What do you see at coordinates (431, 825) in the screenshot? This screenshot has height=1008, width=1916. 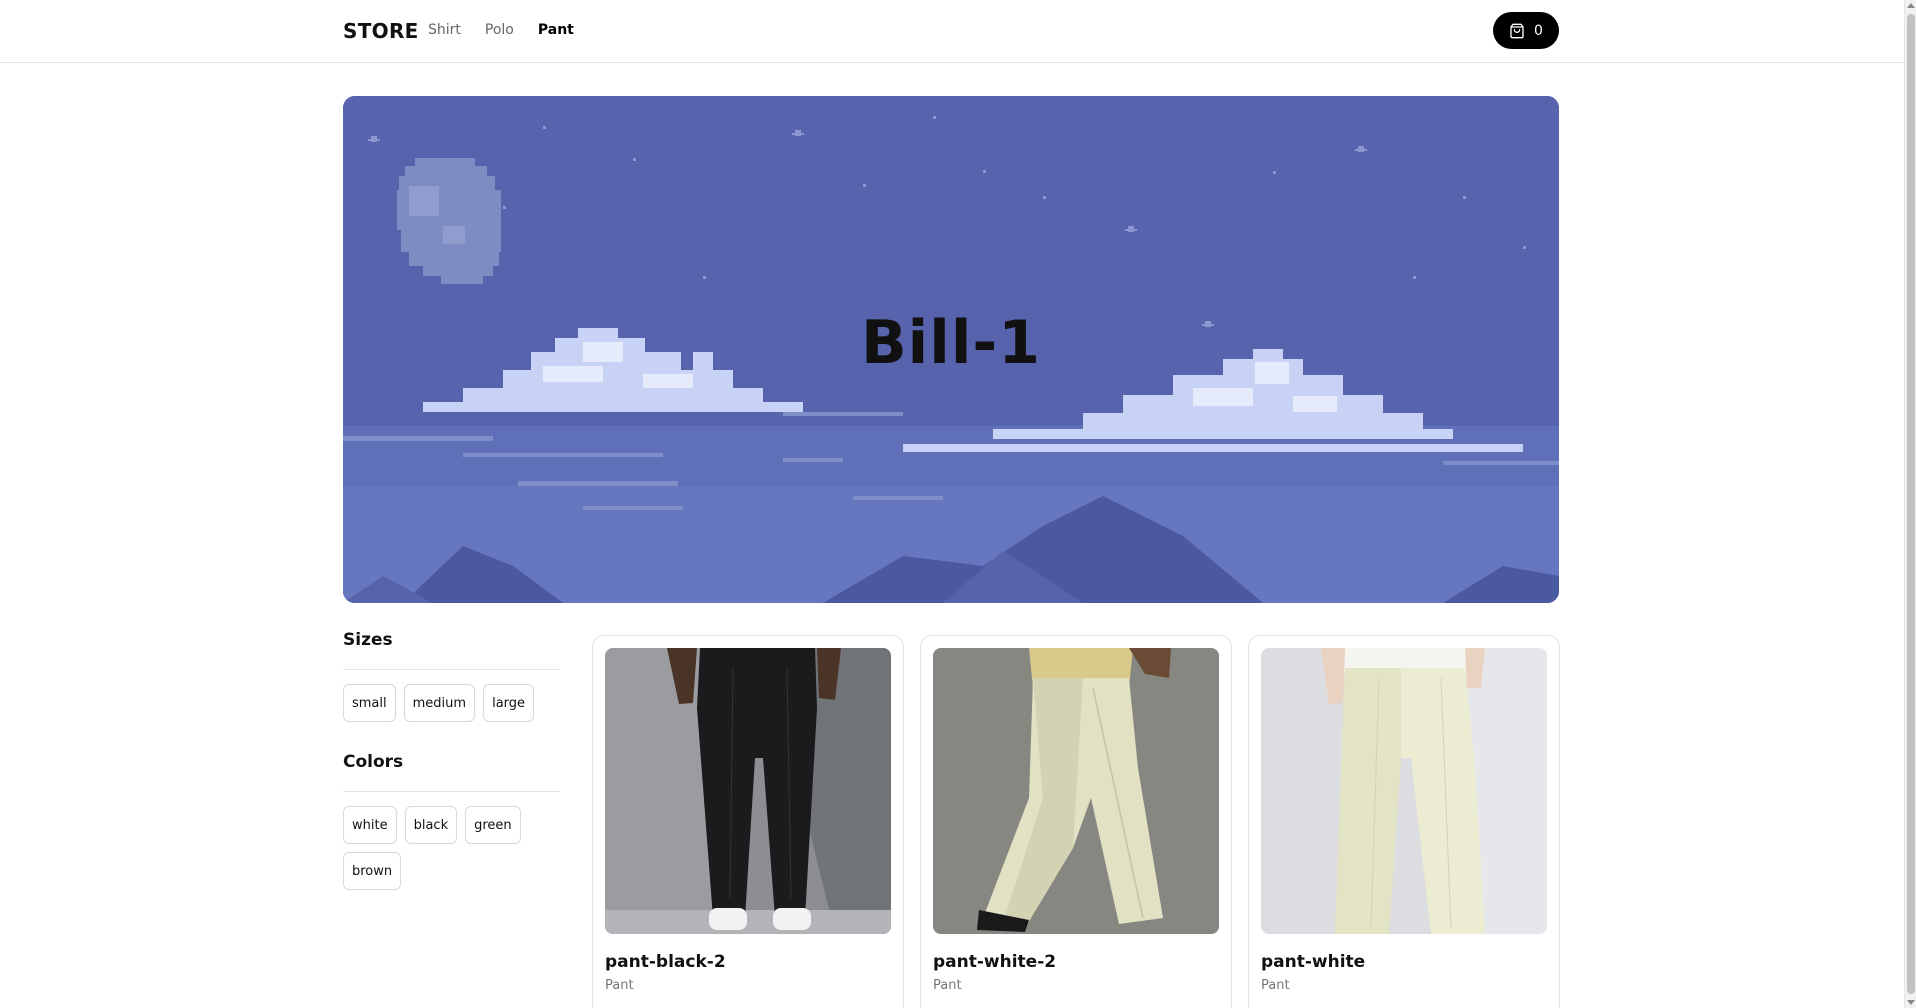 I see `color-chip-black: black` at bounding box center [431, 825].